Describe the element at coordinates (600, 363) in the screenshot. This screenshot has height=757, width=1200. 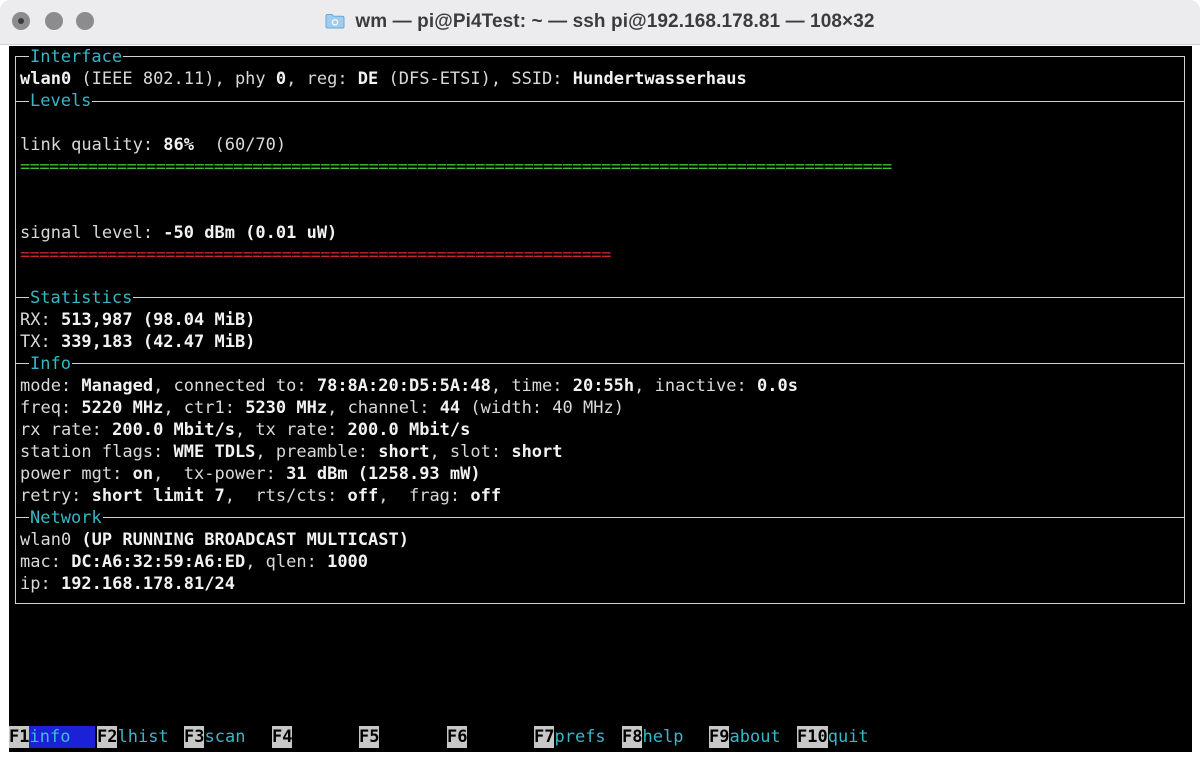
I see `divider-info` at that location.